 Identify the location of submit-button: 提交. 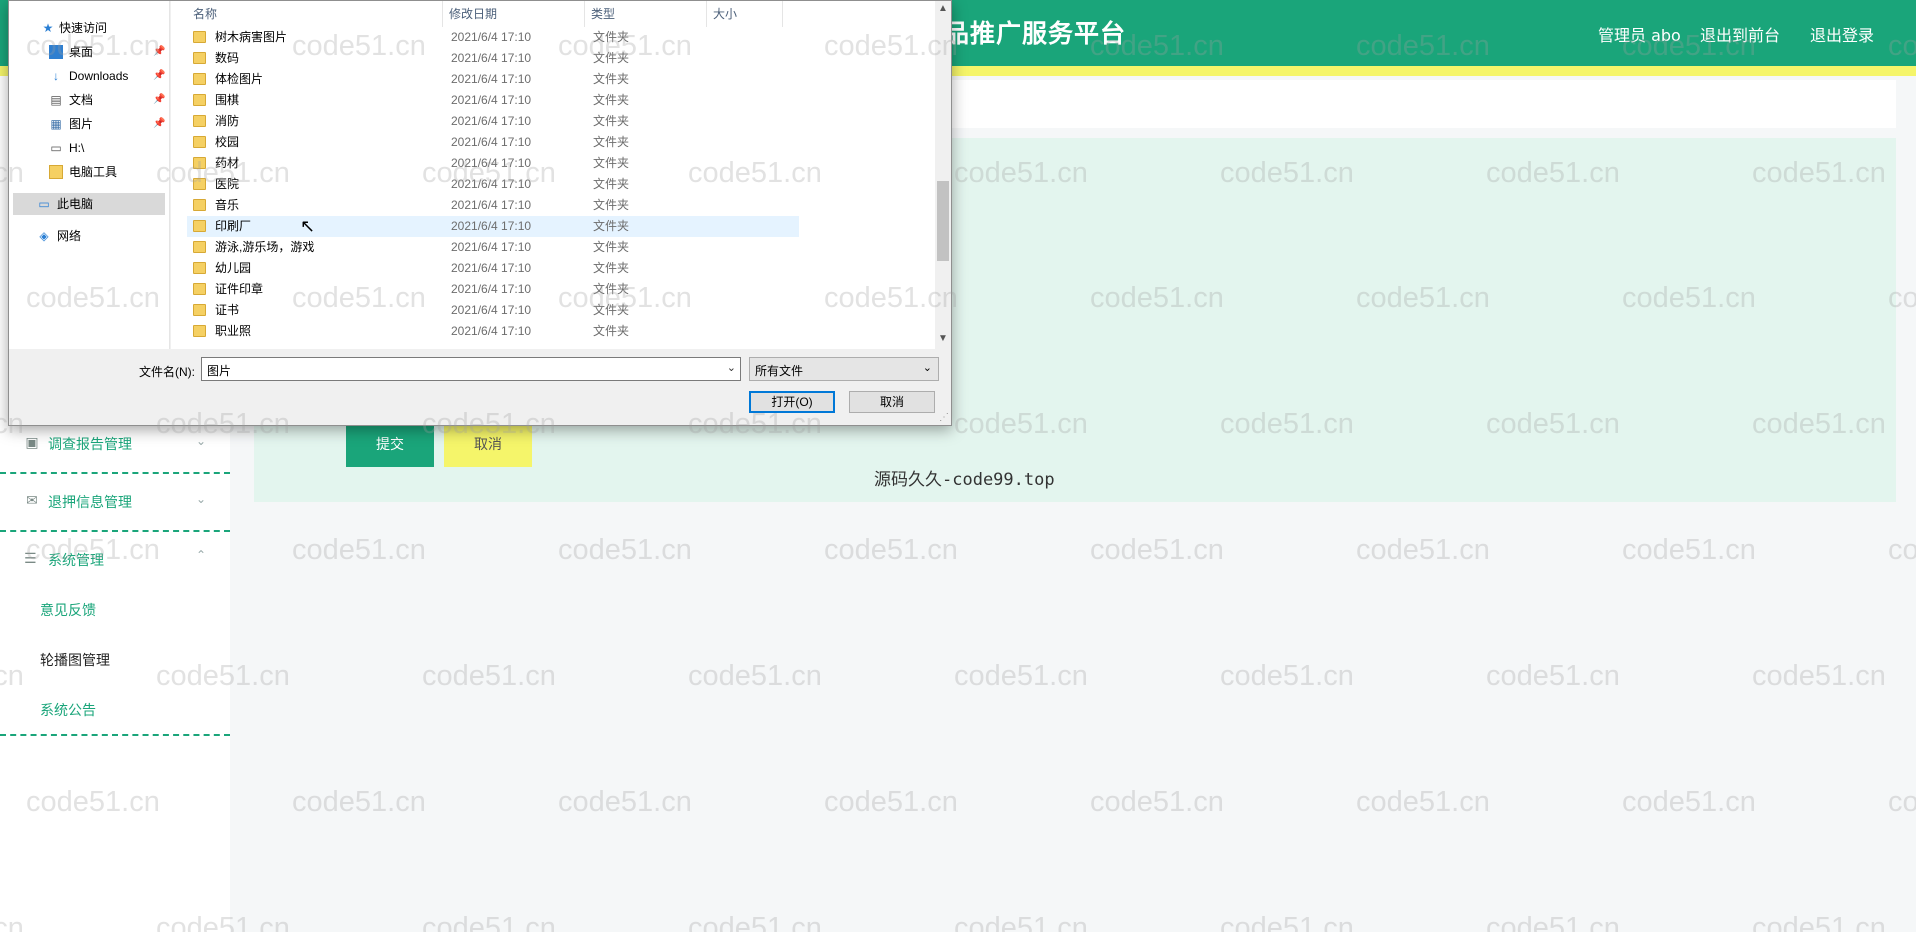
(390, 444).